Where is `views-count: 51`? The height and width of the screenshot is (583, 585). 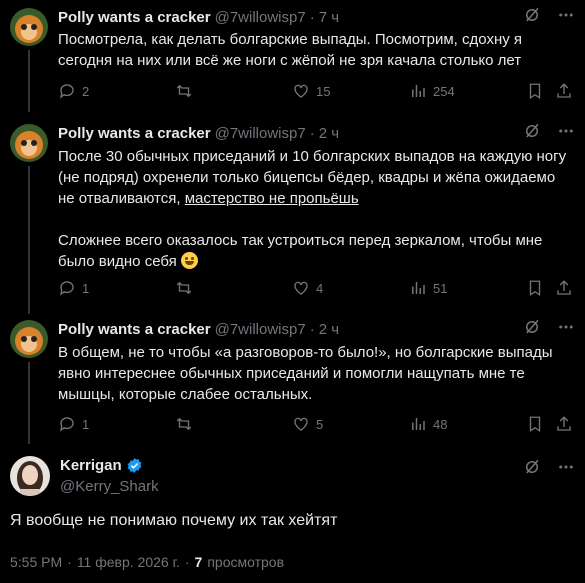
views-count: 51 is located at coordinates (440, 288).